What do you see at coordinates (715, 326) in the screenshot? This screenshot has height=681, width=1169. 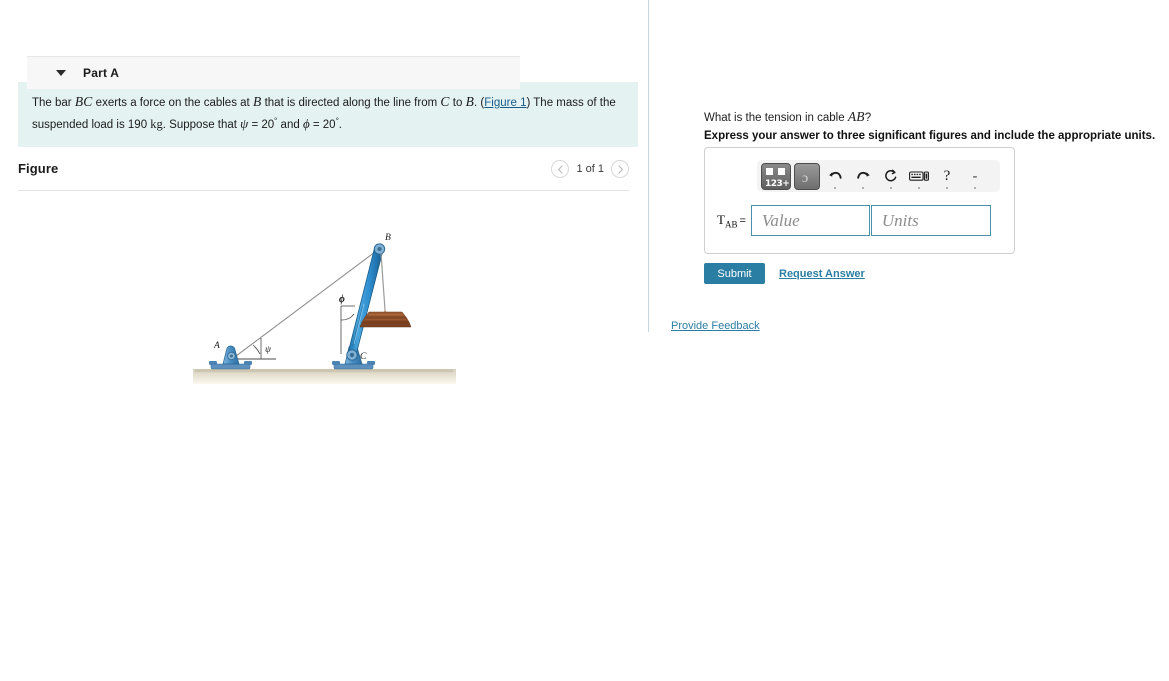 I see `provide-feedback-link: Provide Feedback` at bounding box center [715, 326].